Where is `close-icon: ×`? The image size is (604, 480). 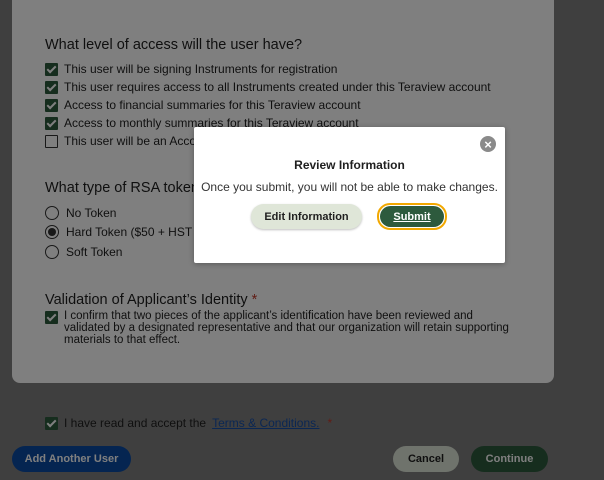 close-icon: × is located at coordinates (488, 144).